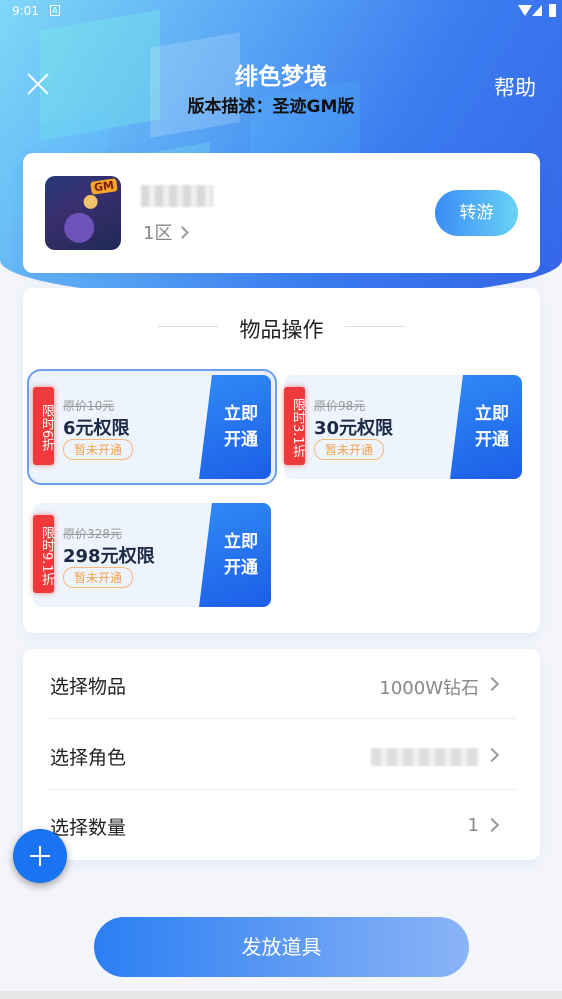 This screenshot has width=562, height=999. What do you see at coordinates (152, 427) in the screenshot?
I see `offer-card: 限时6折 原价10元 6元权限 暂未开通 立即开通` at bounding box center [152, 427].